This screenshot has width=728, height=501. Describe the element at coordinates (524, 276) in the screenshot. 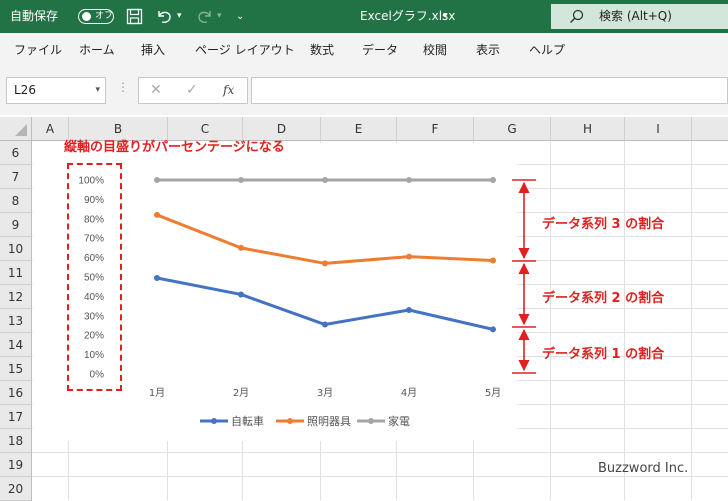

I see `range-arrows` at that location.